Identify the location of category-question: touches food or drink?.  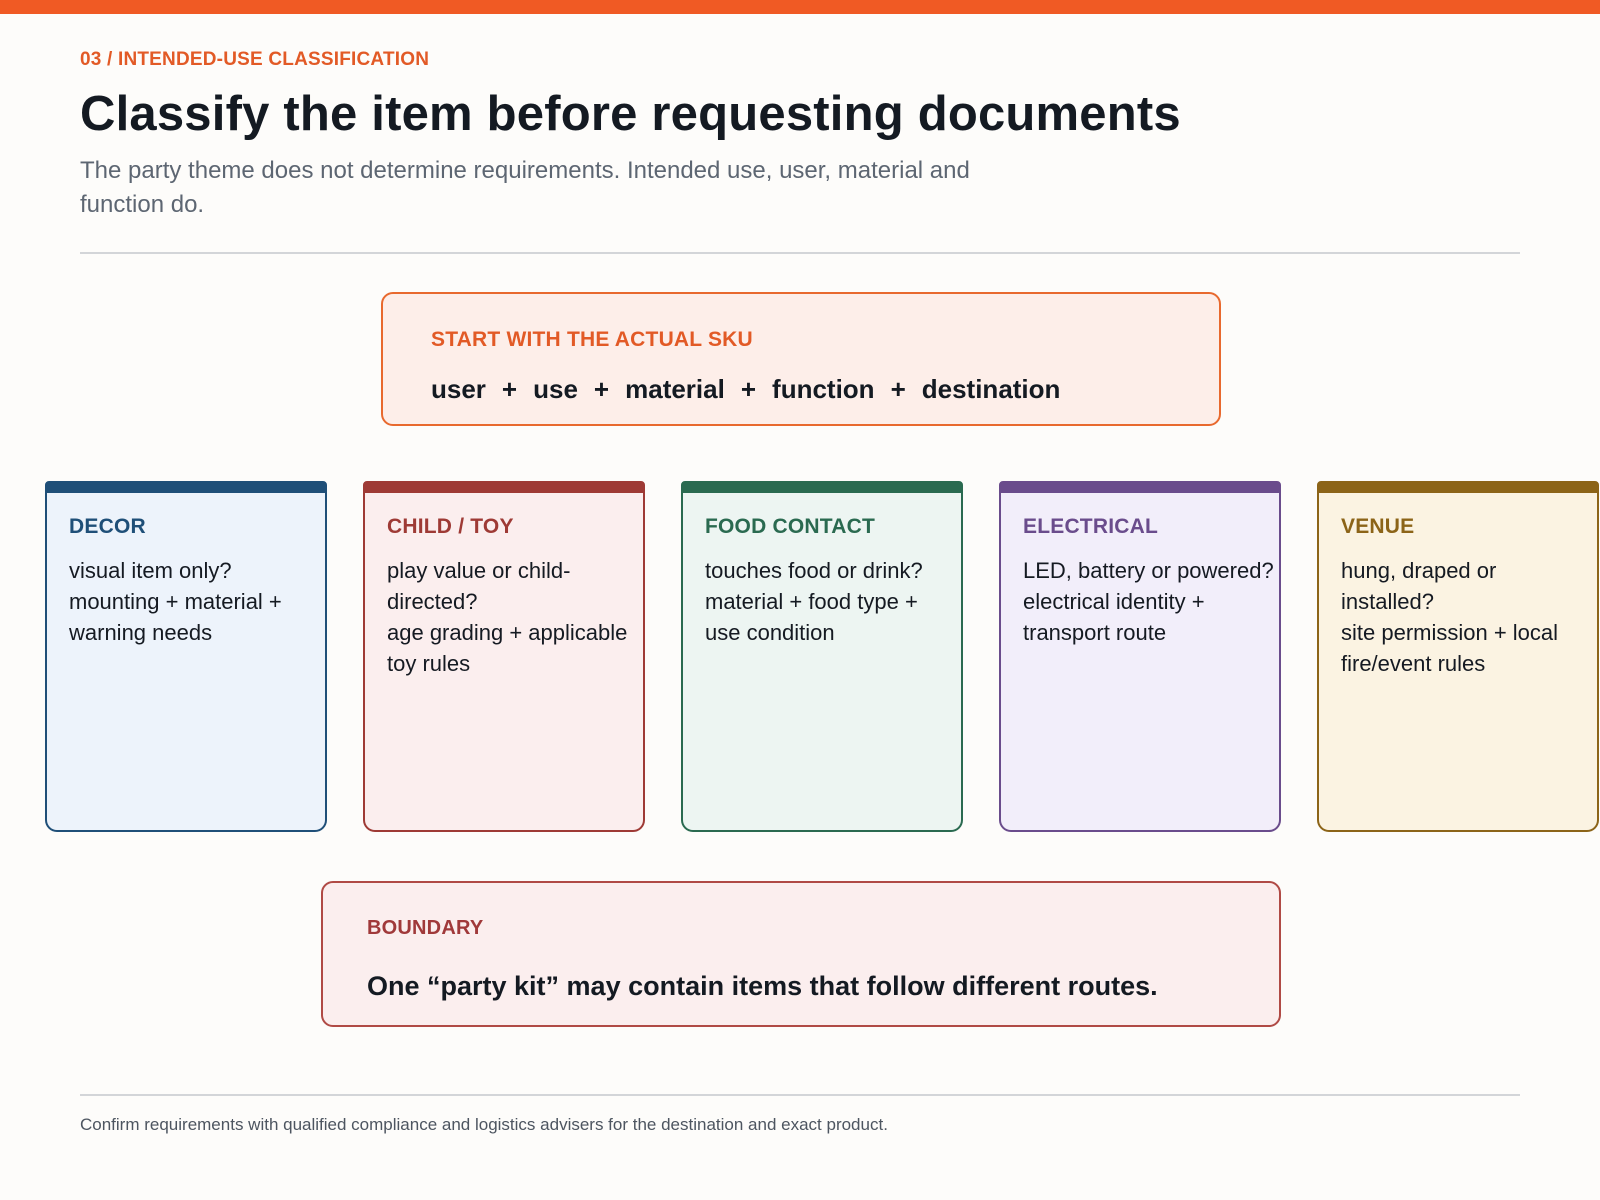
(814, 570).